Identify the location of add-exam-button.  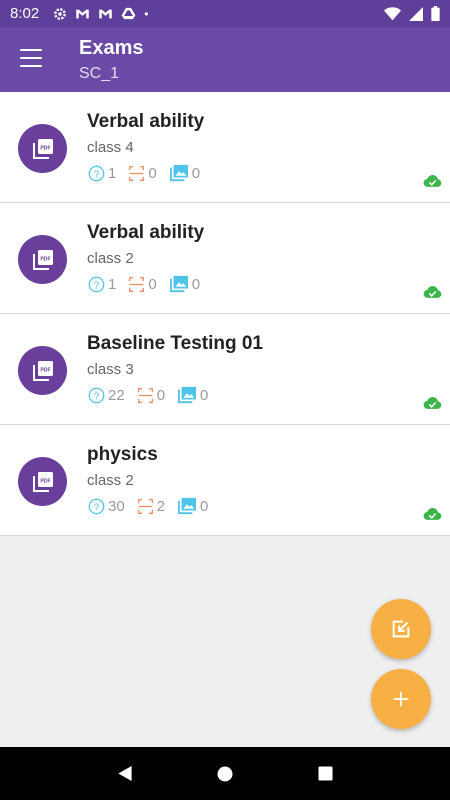
(401, 699).